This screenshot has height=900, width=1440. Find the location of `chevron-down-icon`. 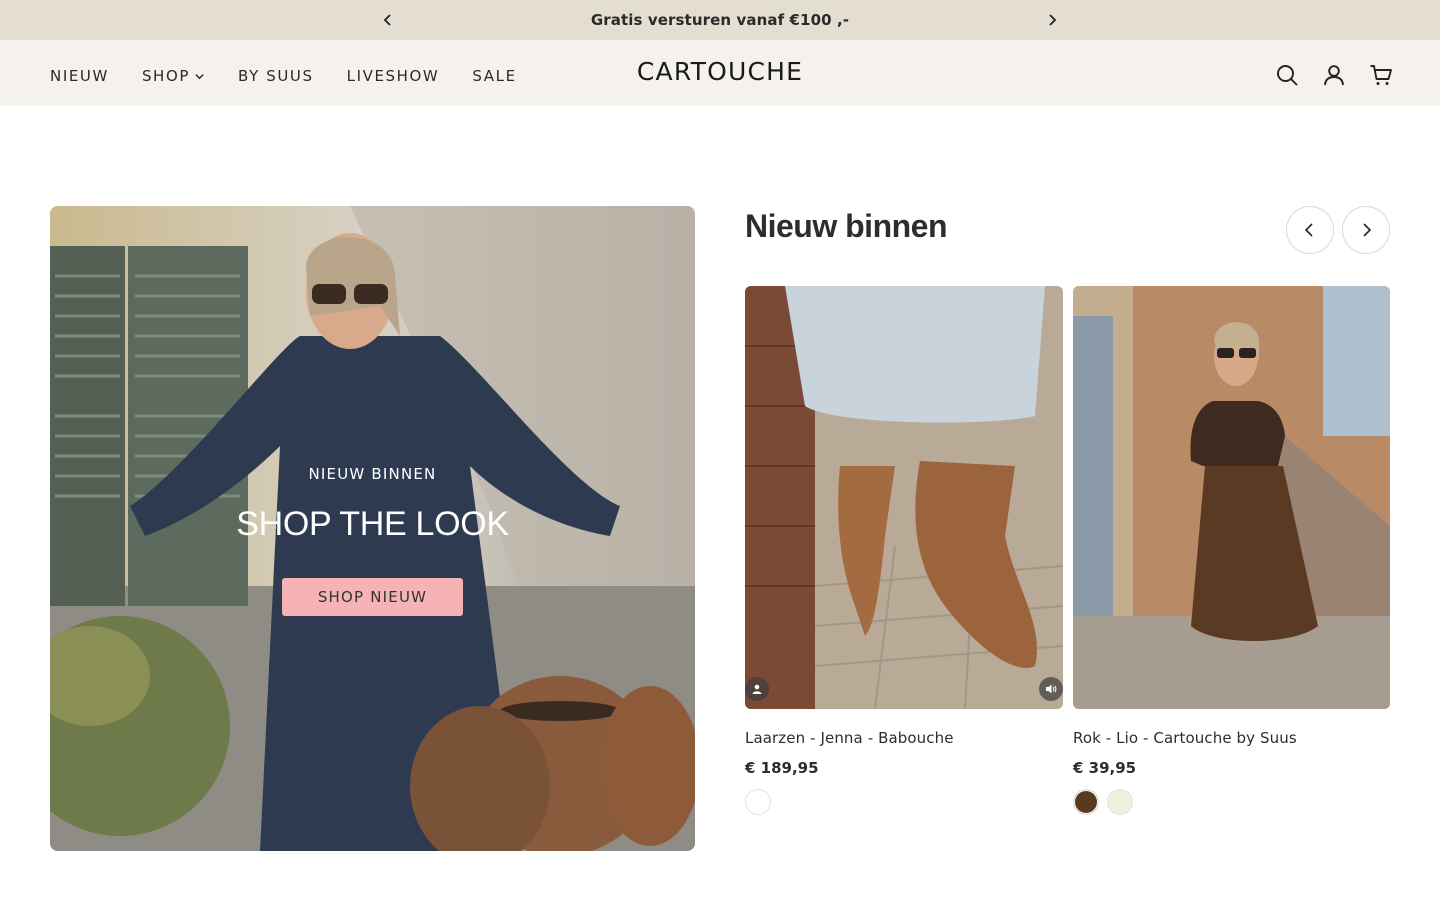

chevron-down-icon is located at coordinates (199, 76).